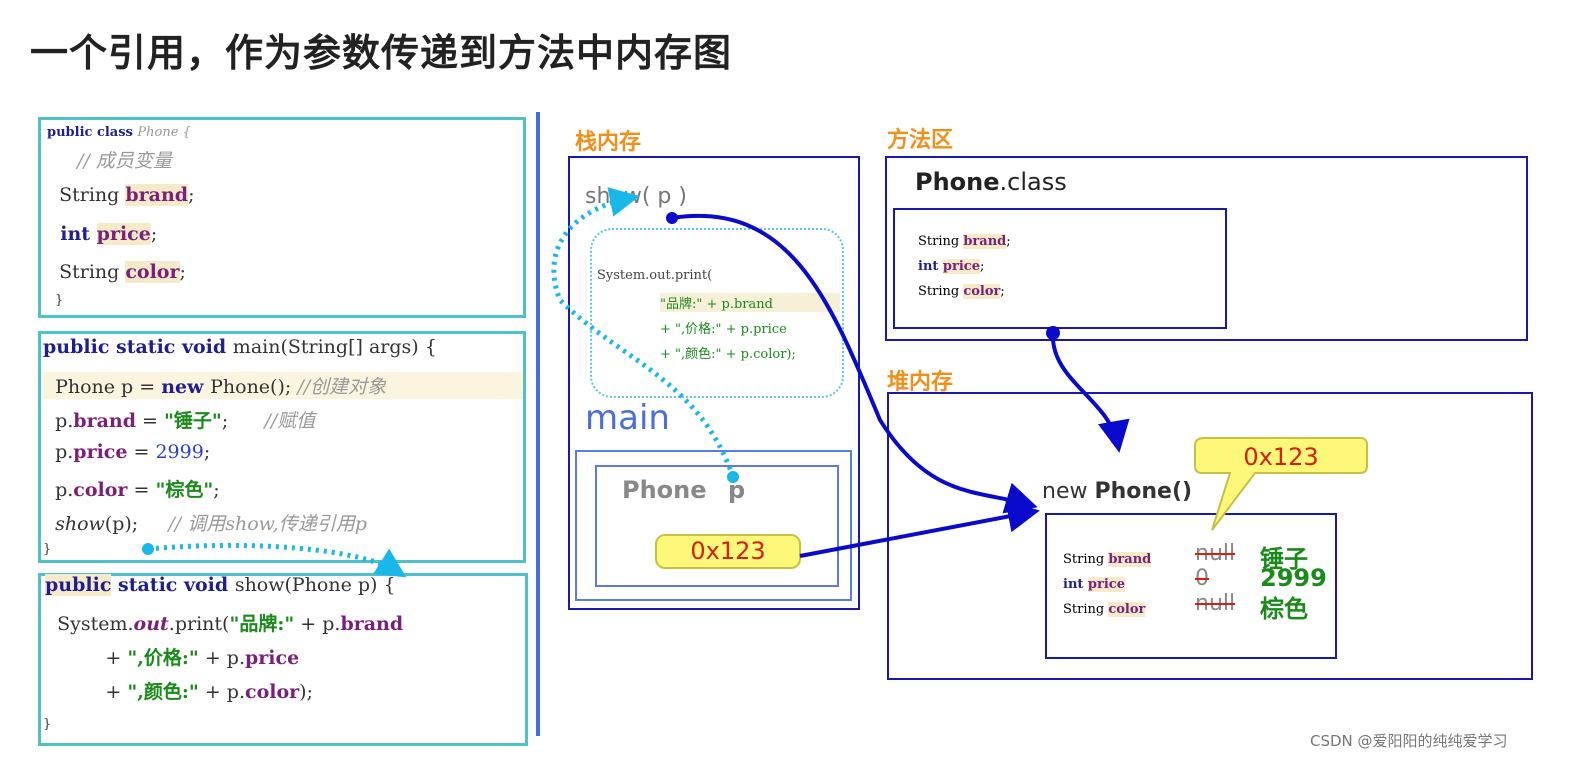  Describe the element at coordinates (1409, 741) in the screenshot. I see `watermark: CSDN @爱阳阳的纯纯爱学习` at that location.